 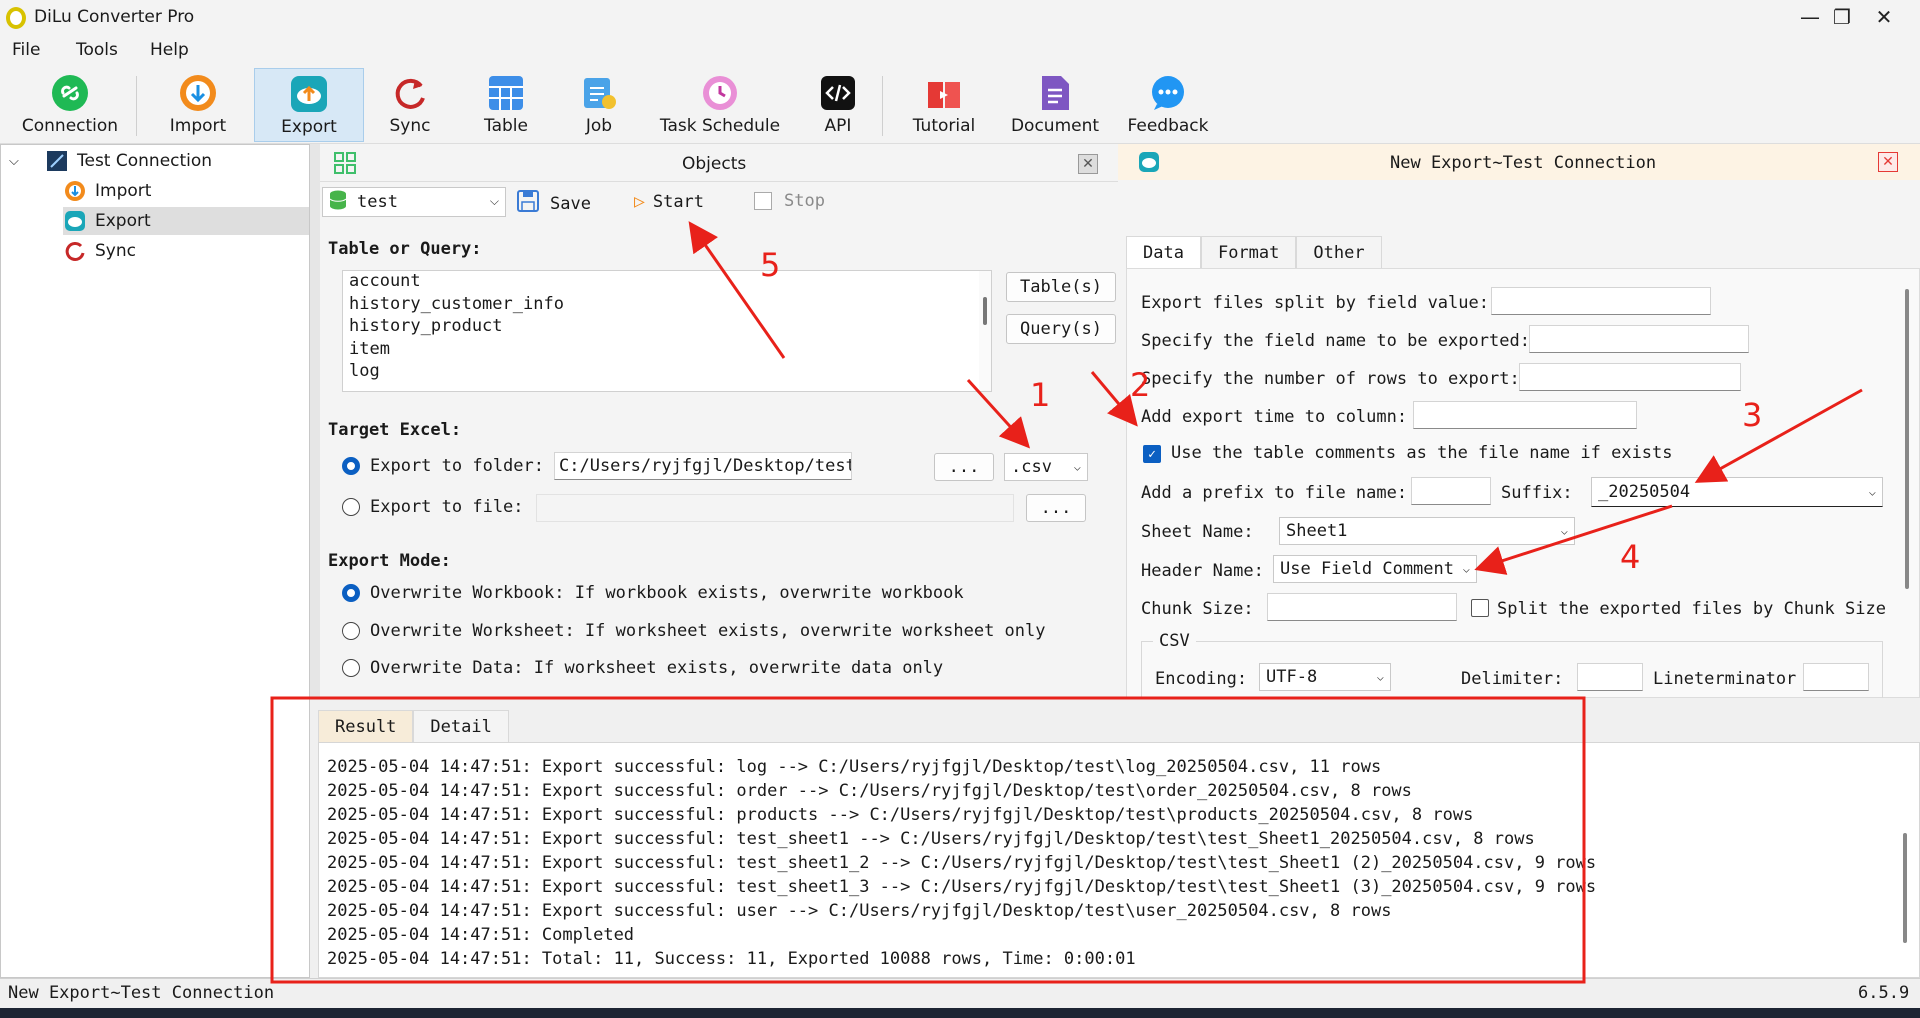 I want to click on api-button: API, so click(x=838, y=105).